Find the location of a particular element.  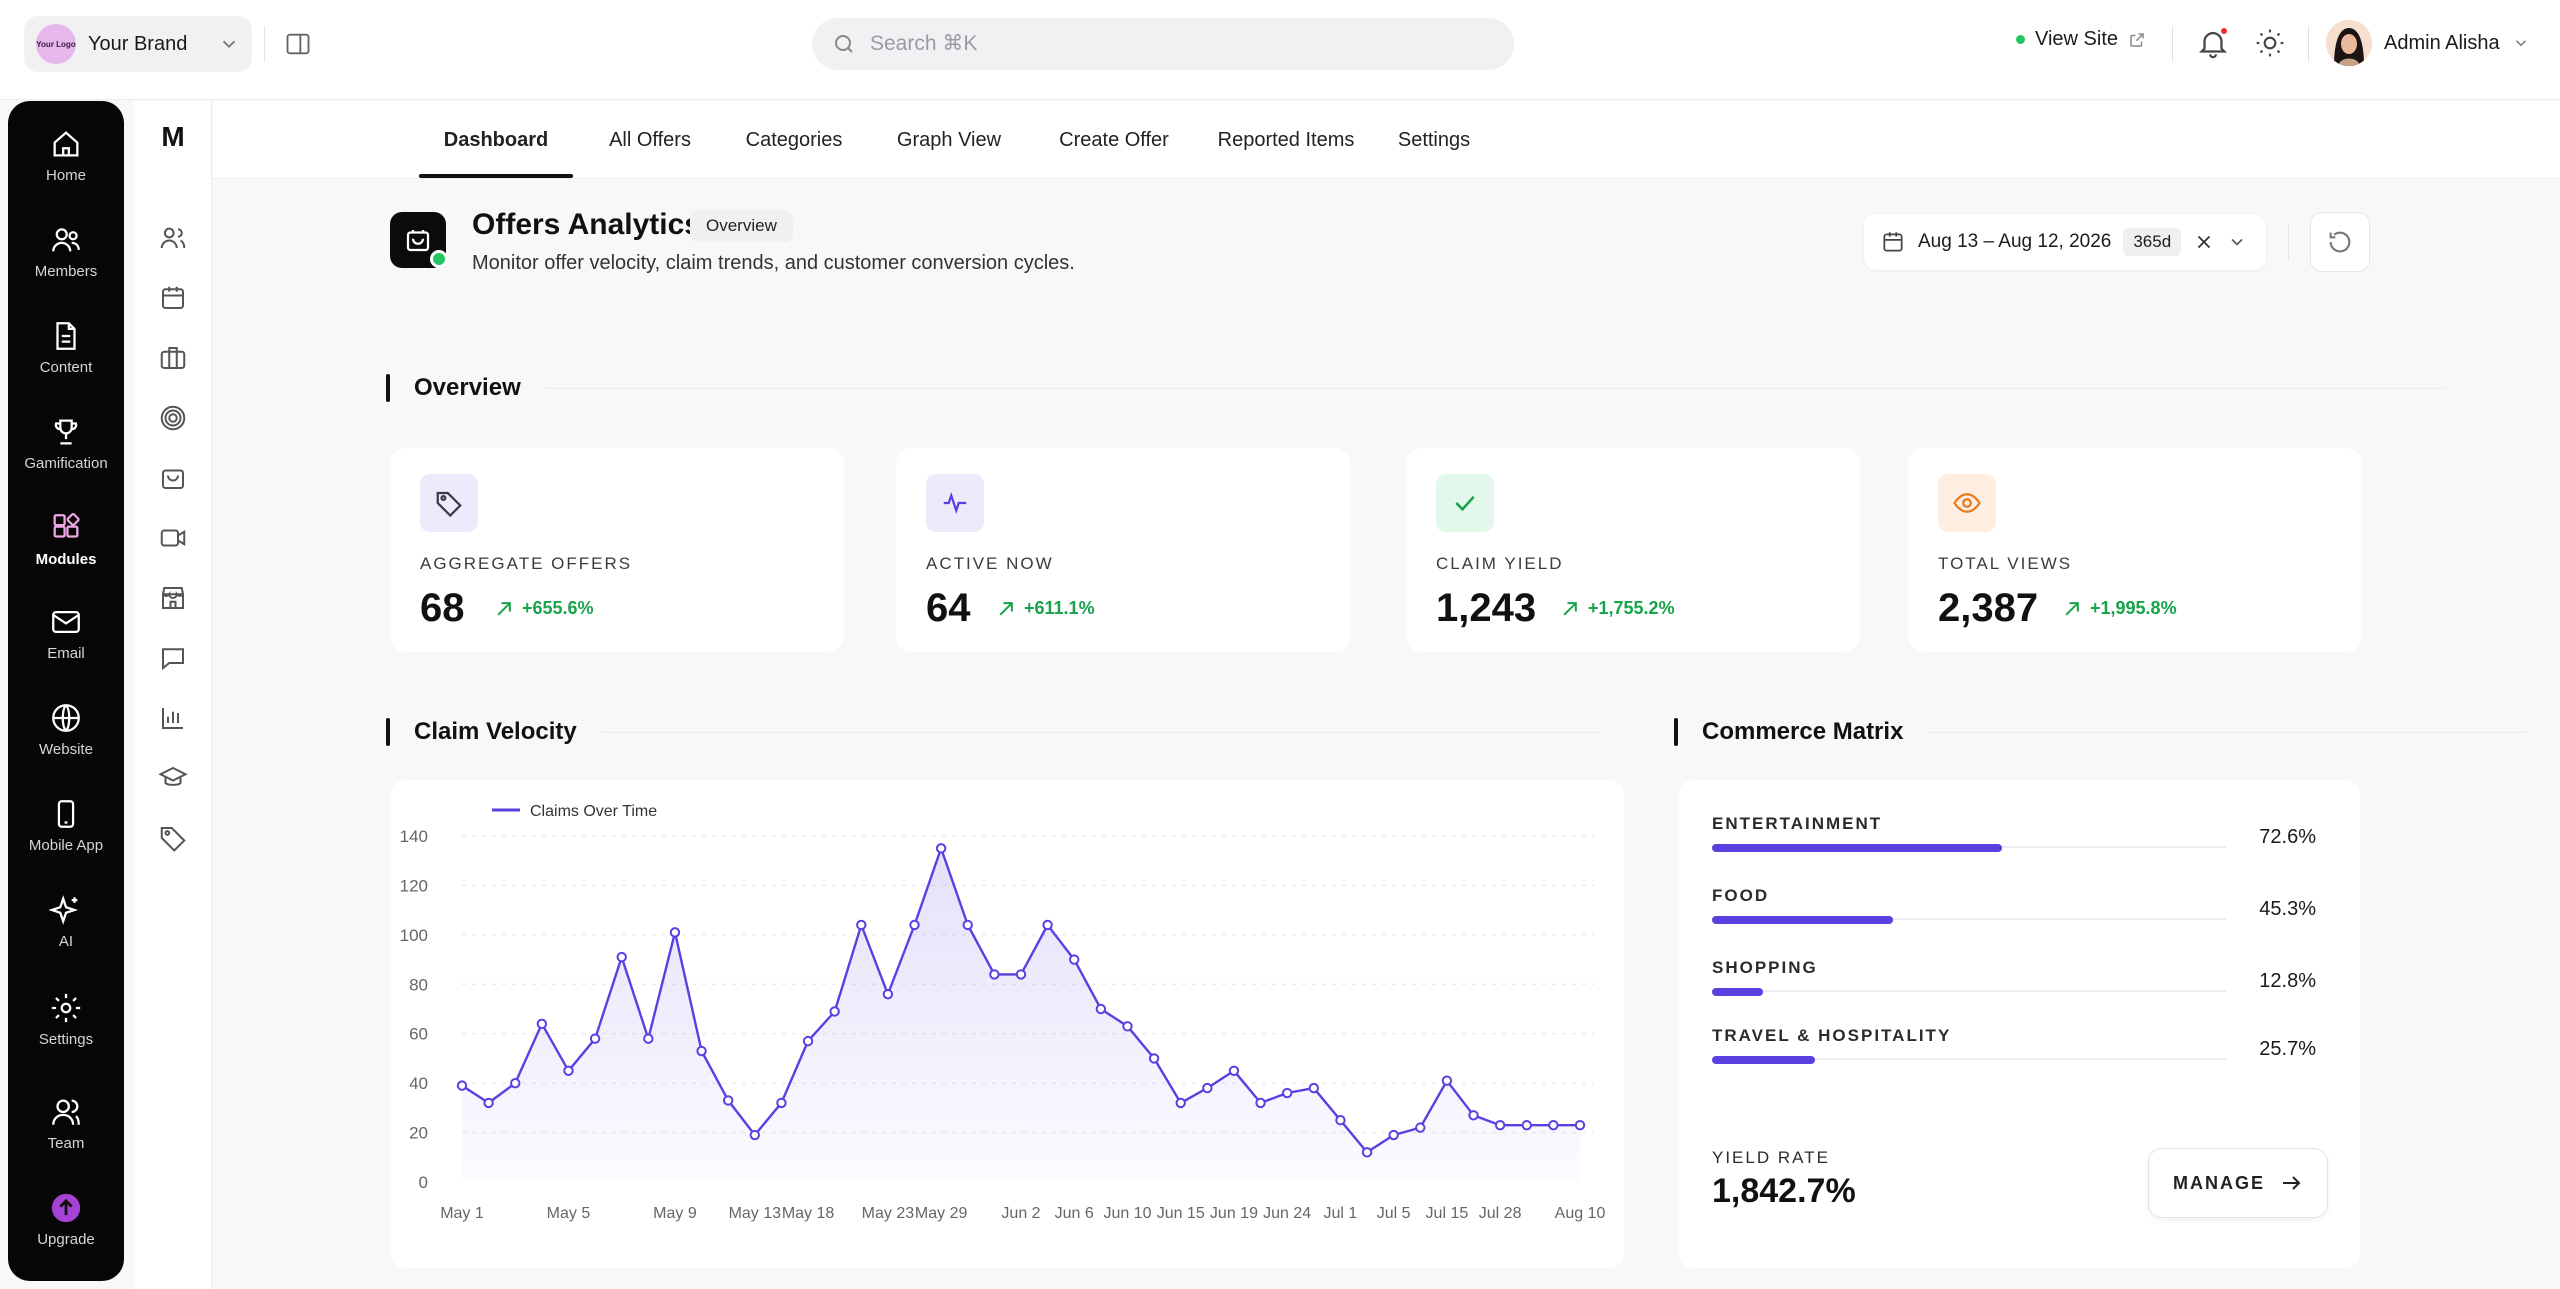

search-bar is located at coordinates (1163, 44).